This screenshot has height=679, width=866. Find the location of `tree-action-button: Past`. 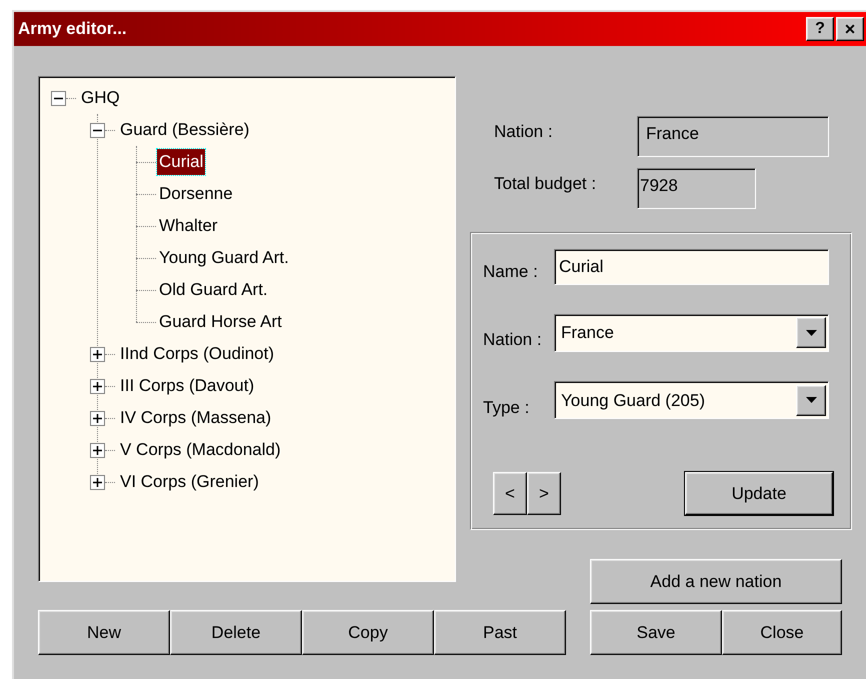

tree-action-button: Past is located at coordinates (500, 632).